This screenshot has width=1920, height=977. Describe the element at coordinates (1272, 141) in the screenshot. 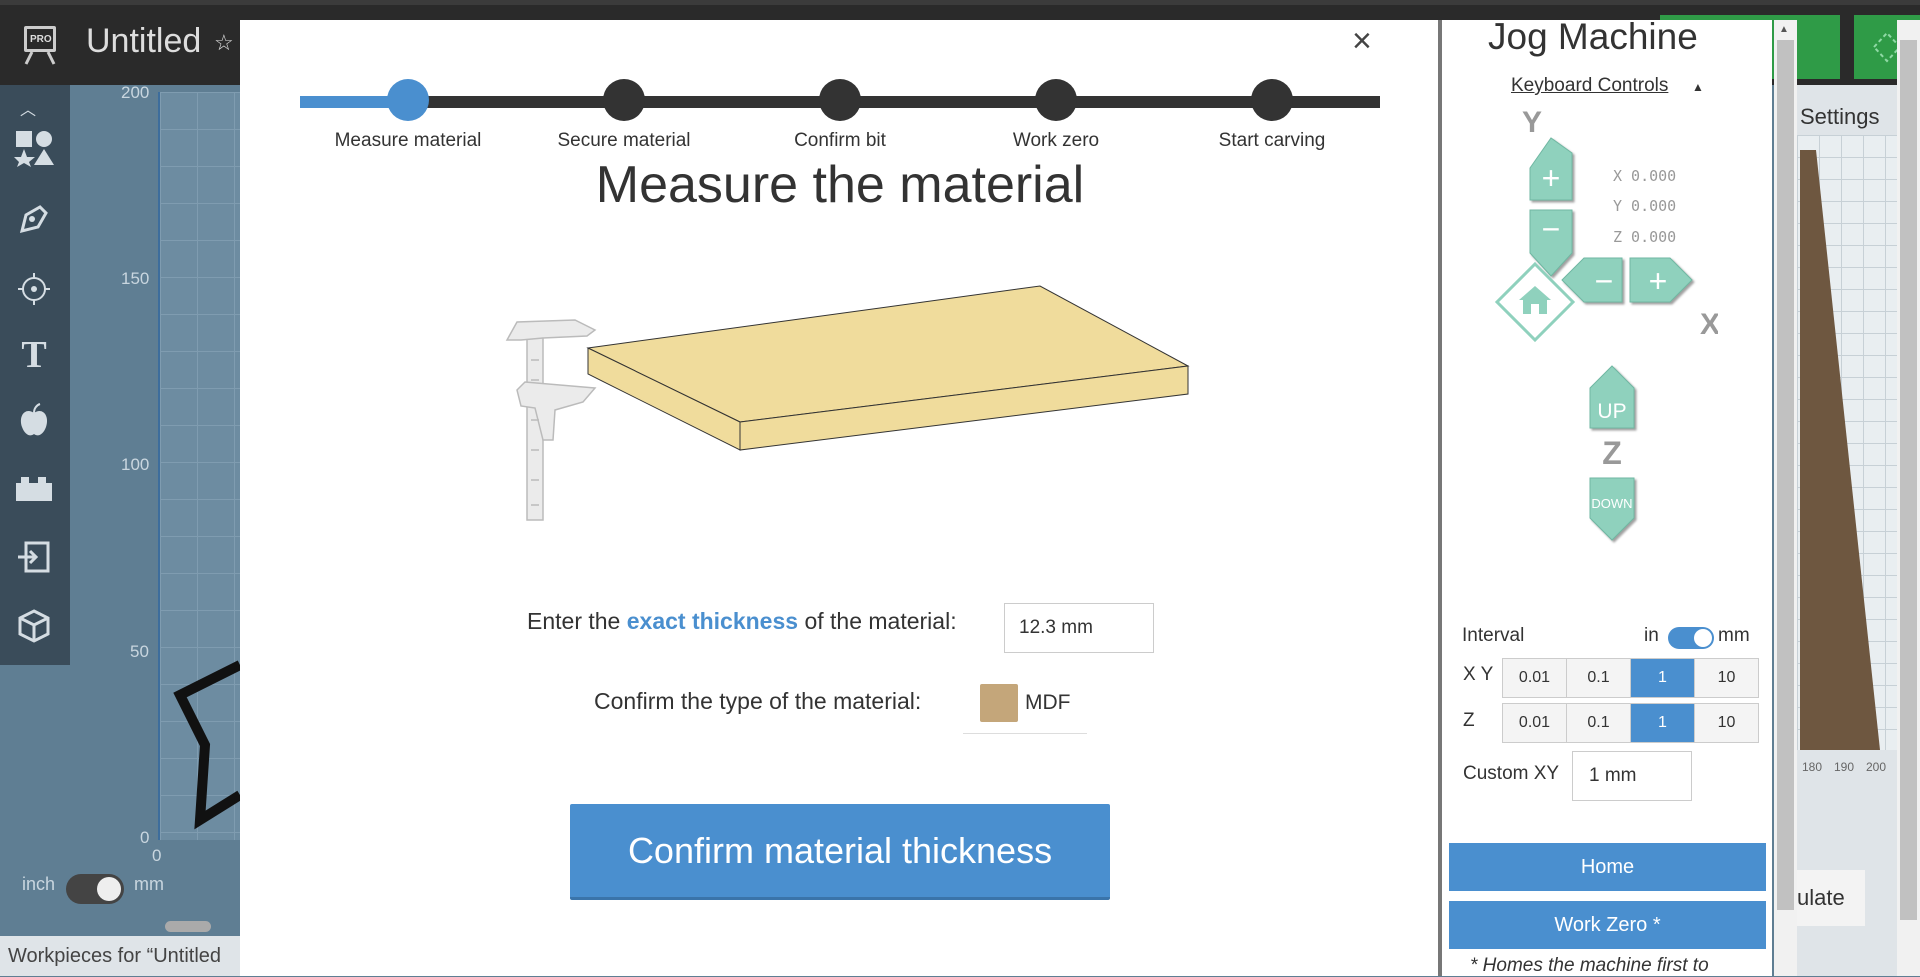

I see `step-label-start-carving: Start carving` at that location.